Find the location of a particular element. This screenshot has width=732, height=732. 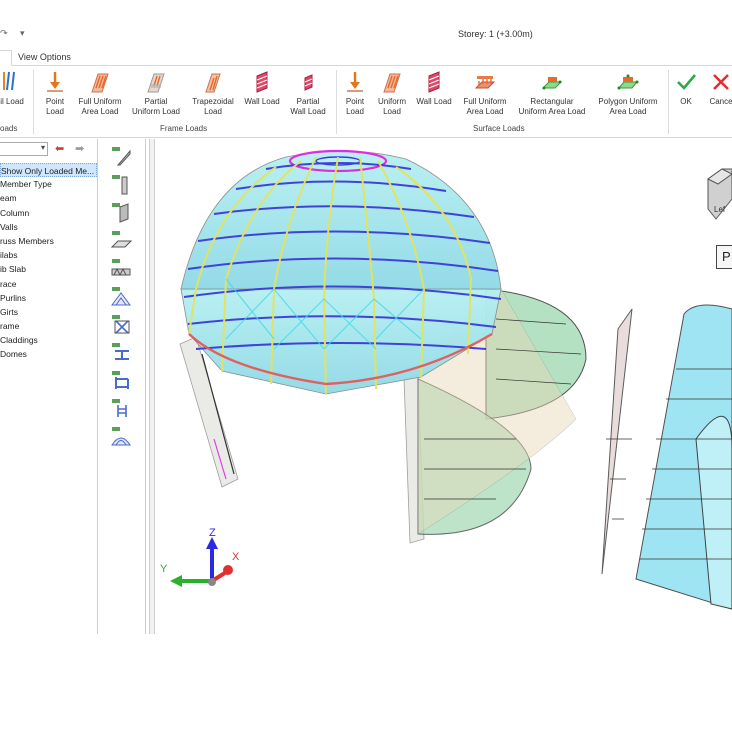

rib-slab-icon is located at coordinates (121, 296).